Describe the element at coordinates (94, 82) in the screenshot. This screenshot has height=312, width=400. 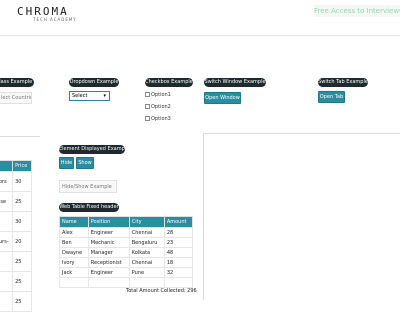
I see `dropdown-example-title: Dropdown Example` at that location.